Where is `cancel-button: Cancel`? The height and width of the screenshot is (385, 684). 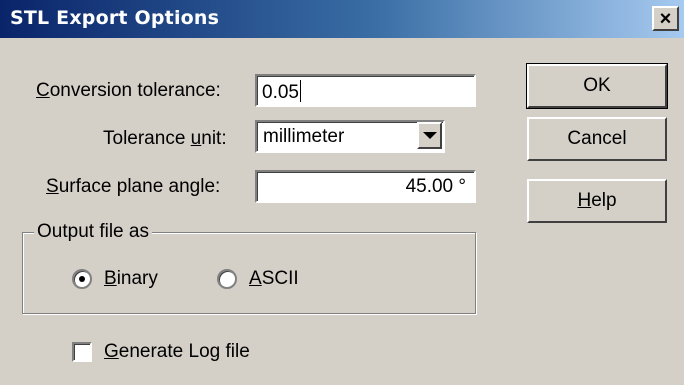 cancel-button: Cancel is located at coordinates (597, 139).